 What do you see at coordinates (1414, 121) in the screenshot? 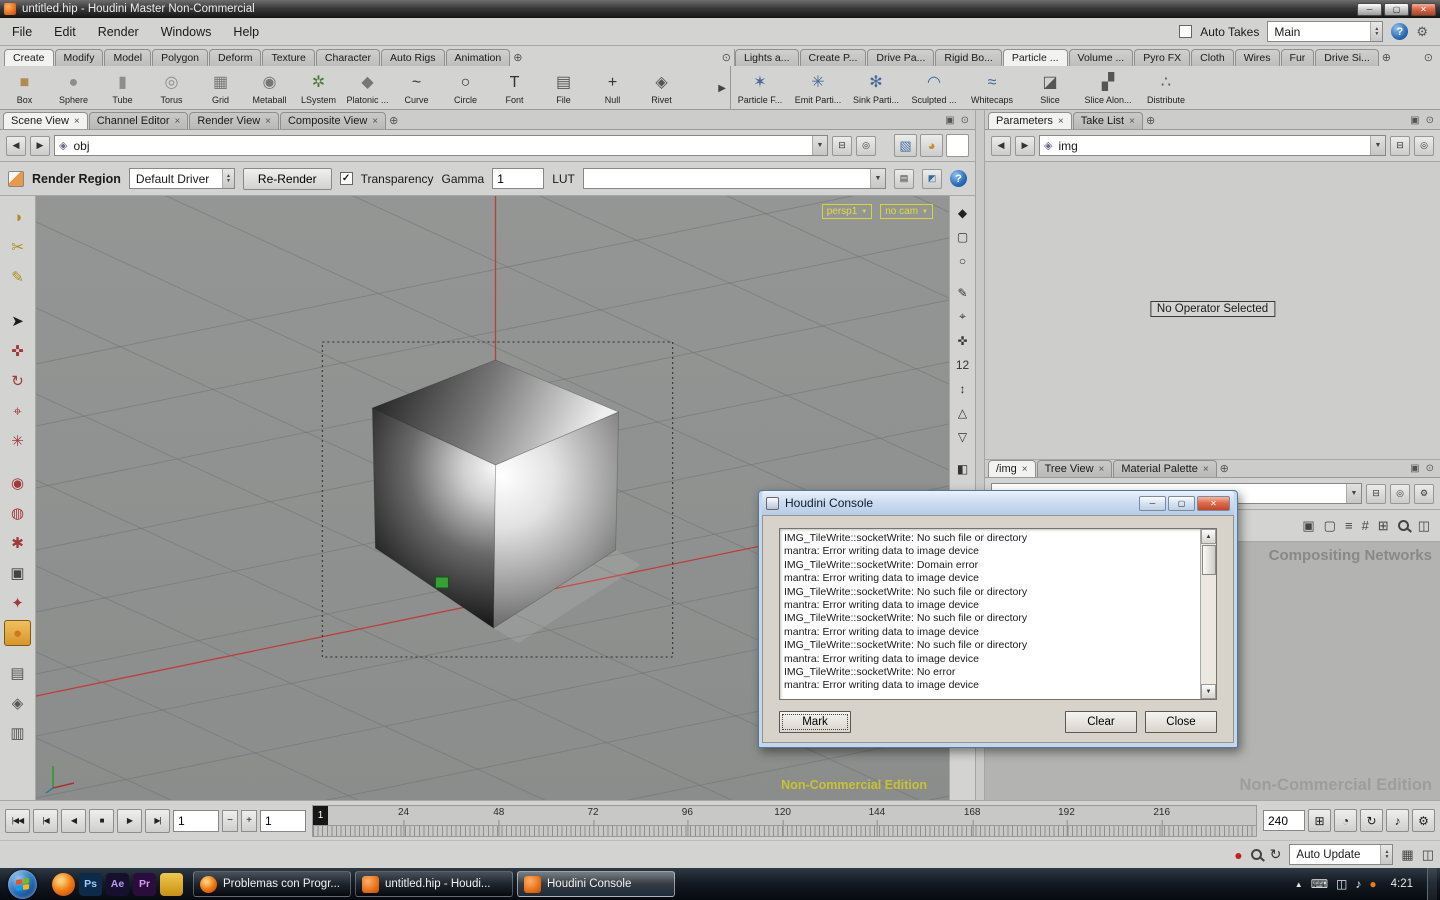
I see `pane-maximize-icon: ▣` at bounding box center [1414, 121].